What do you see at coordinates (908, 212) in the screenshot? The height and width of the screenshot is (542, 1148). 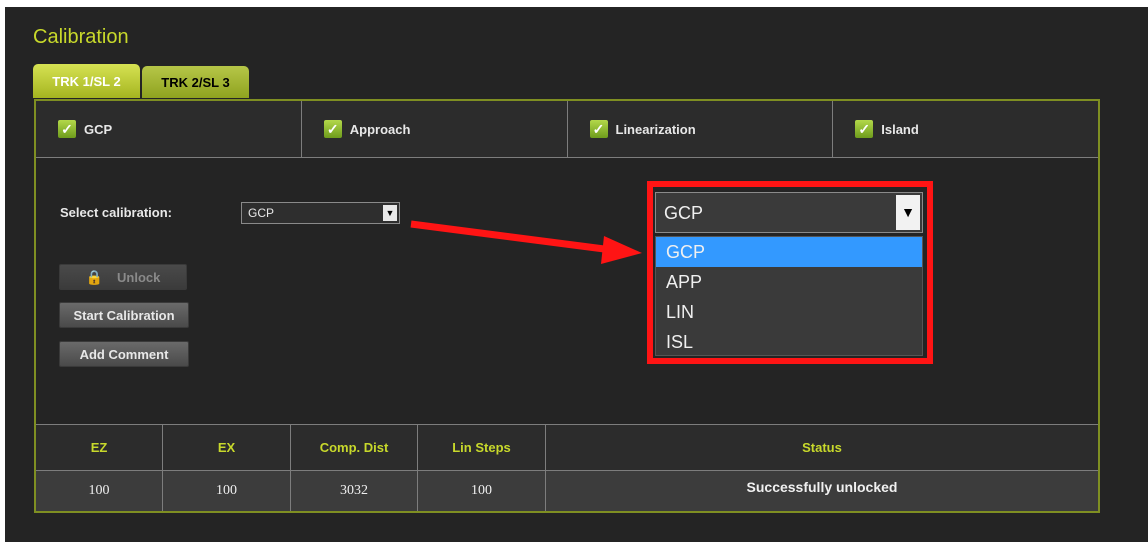 I see `chevron-down-icon: ▼` at bounding box center [908, 212].